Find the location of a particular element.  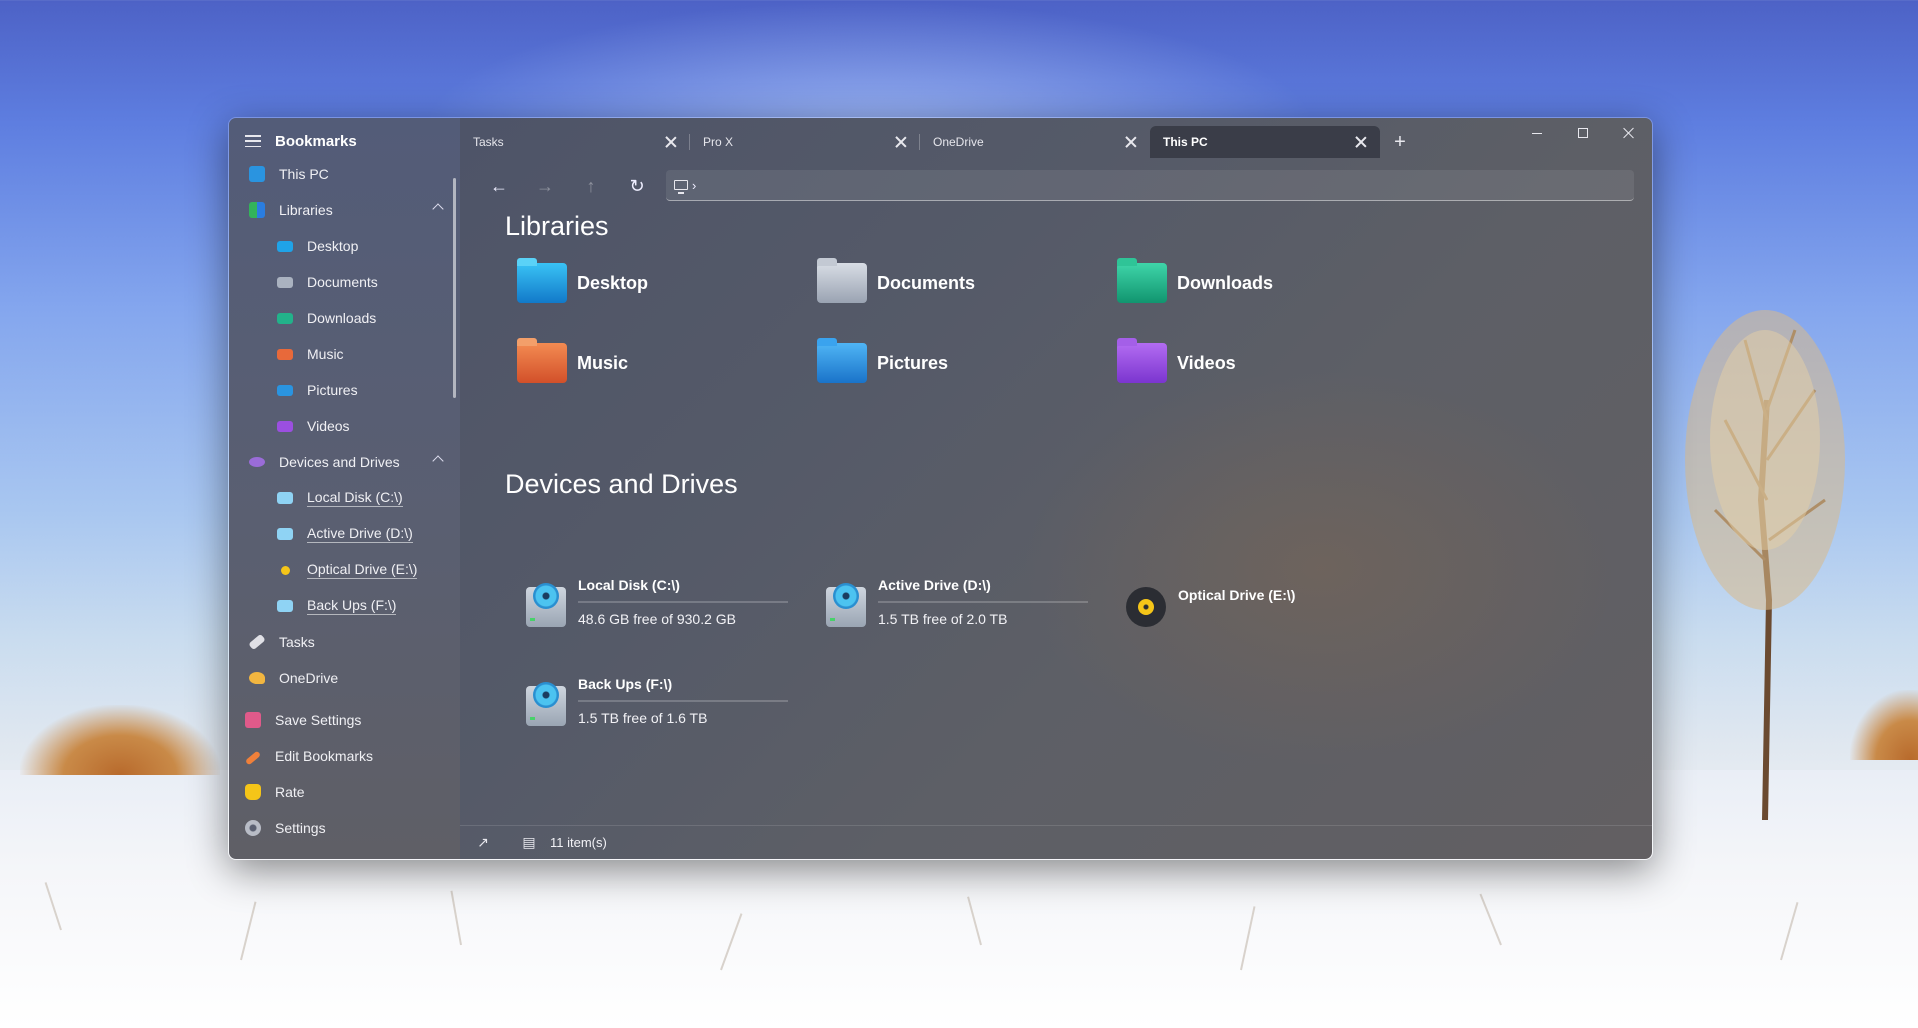

address-bar: › is located at coordinates (1150, 185).